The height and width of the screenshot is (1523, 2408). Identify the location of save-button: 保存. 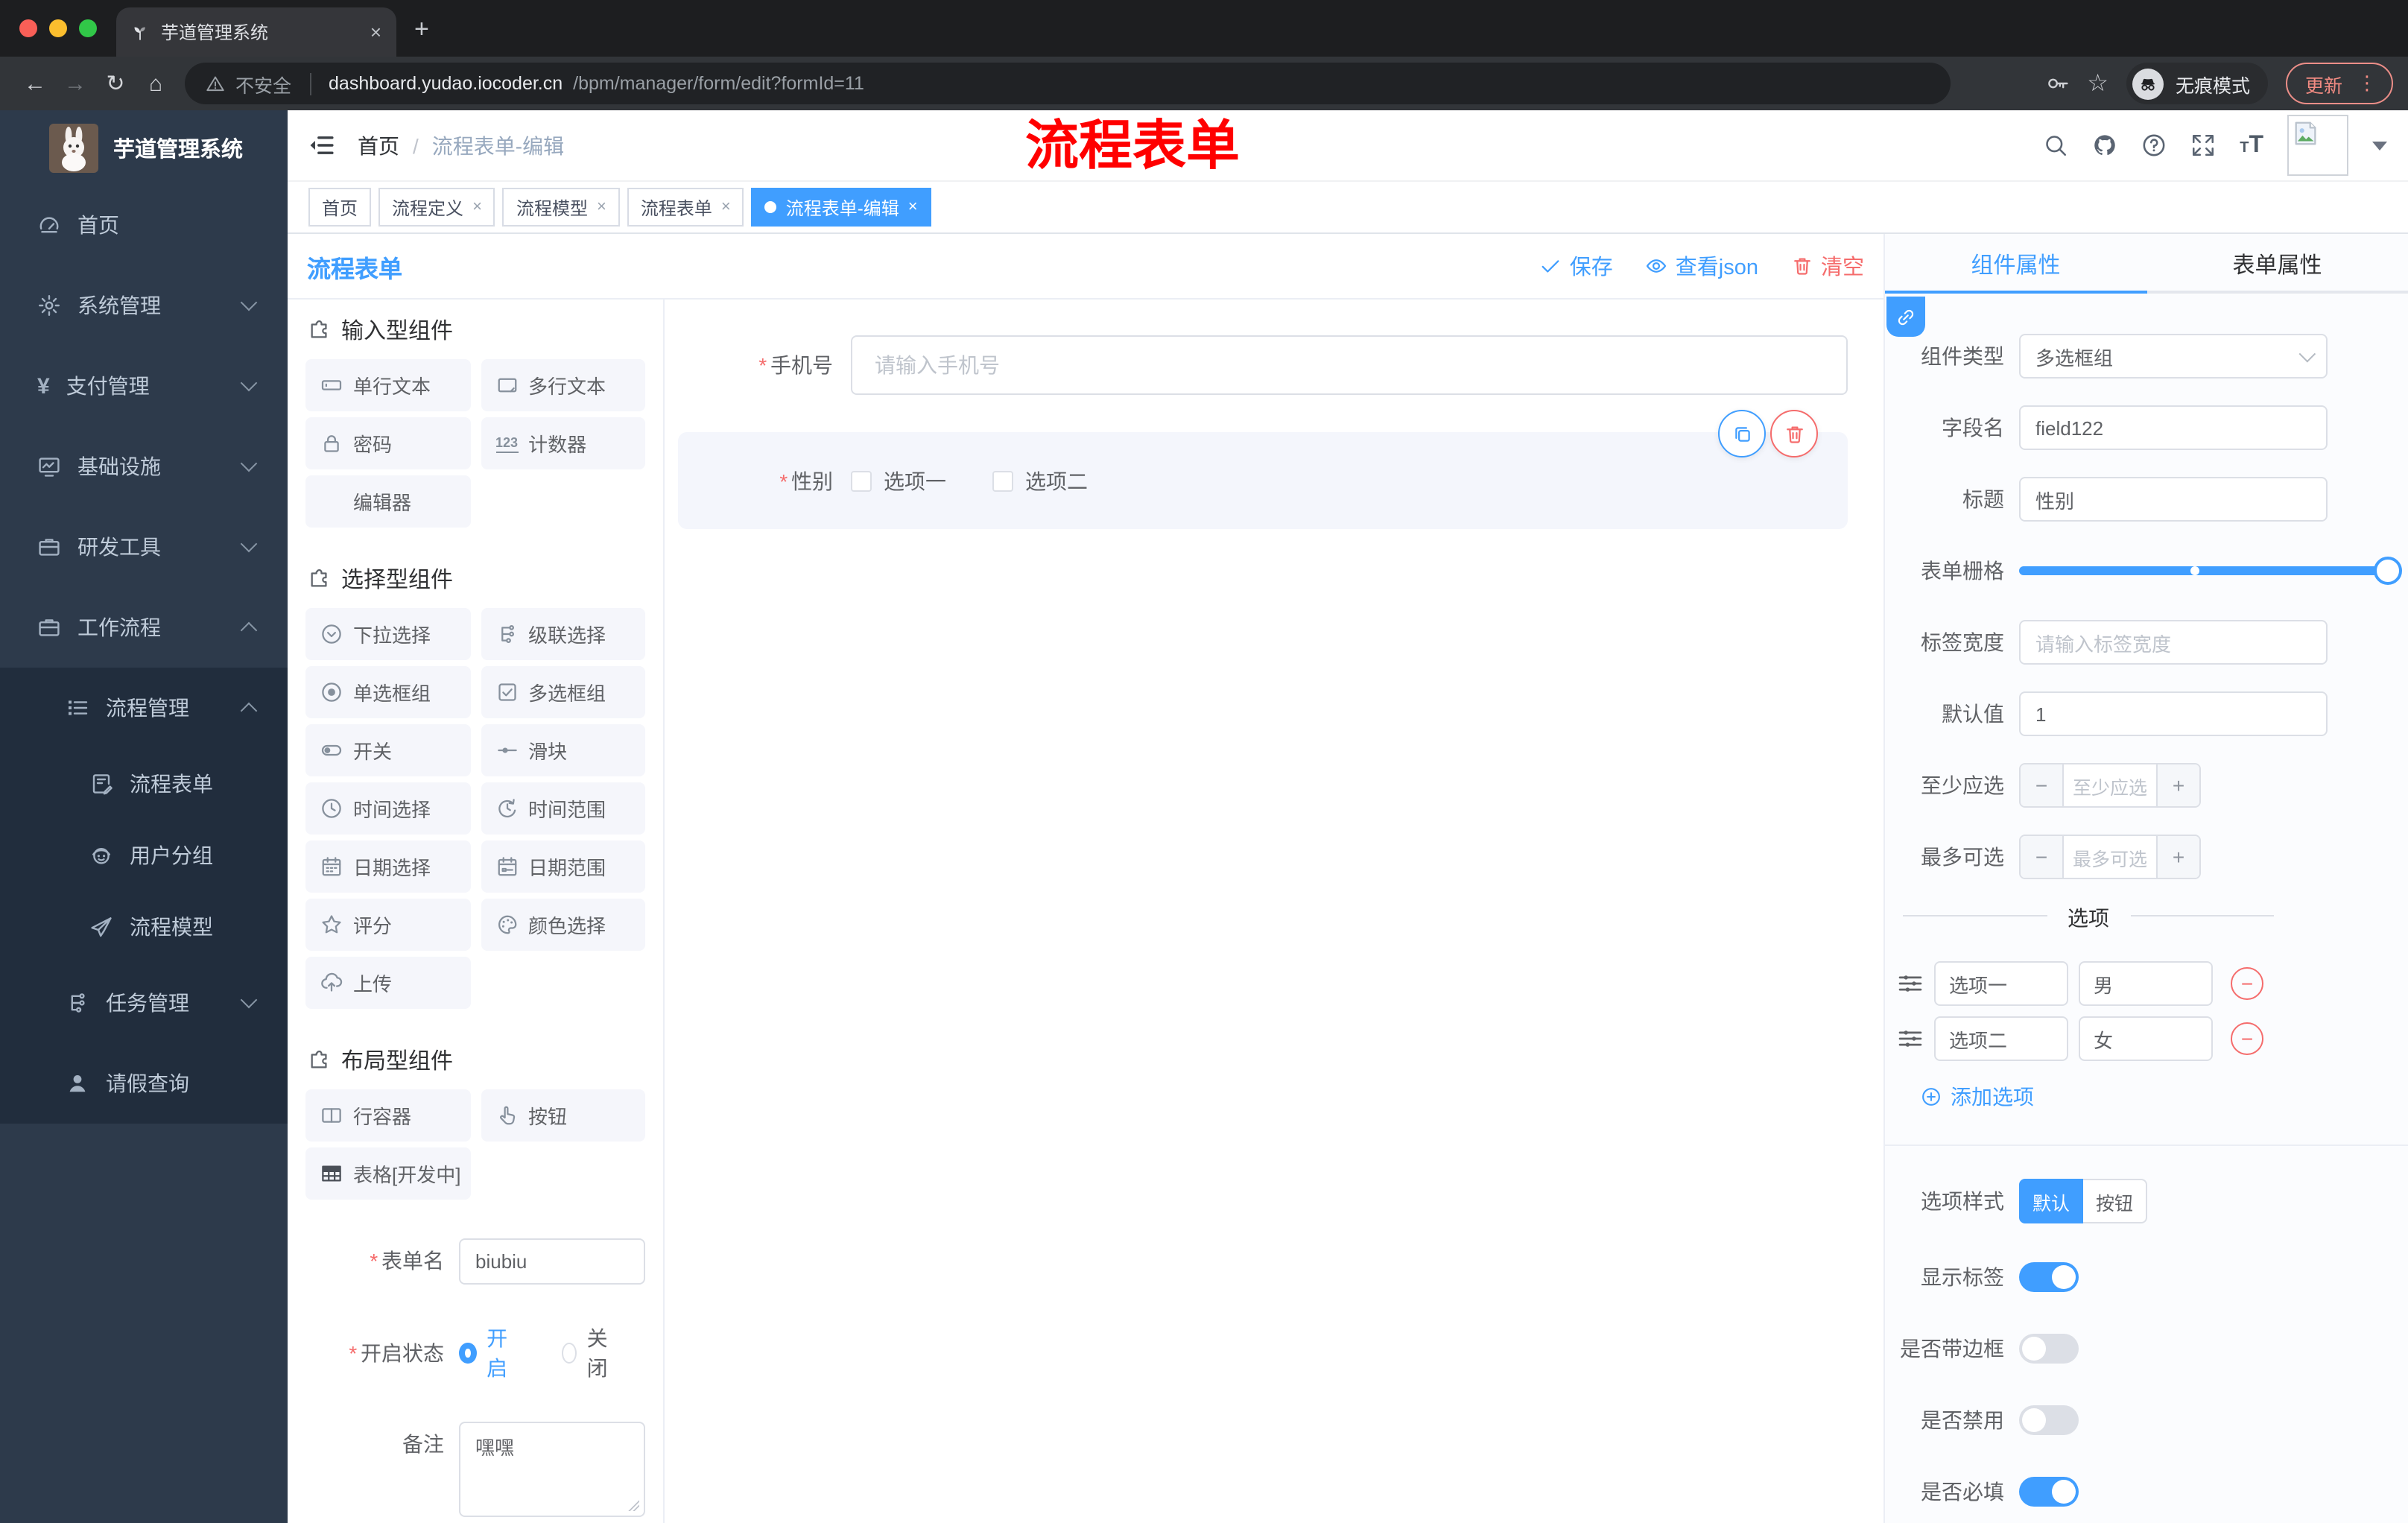
(1576, 266).